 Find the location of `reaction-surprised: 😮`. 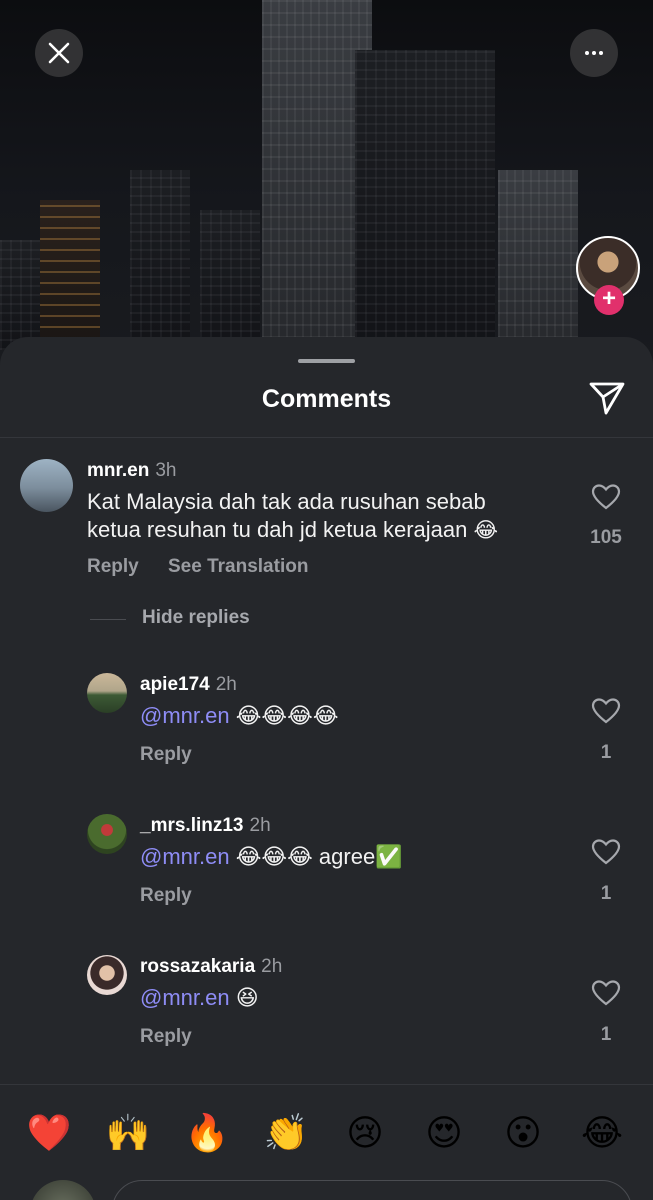

reaction-surprised: 😮 is located at coordinates (523, 1133).